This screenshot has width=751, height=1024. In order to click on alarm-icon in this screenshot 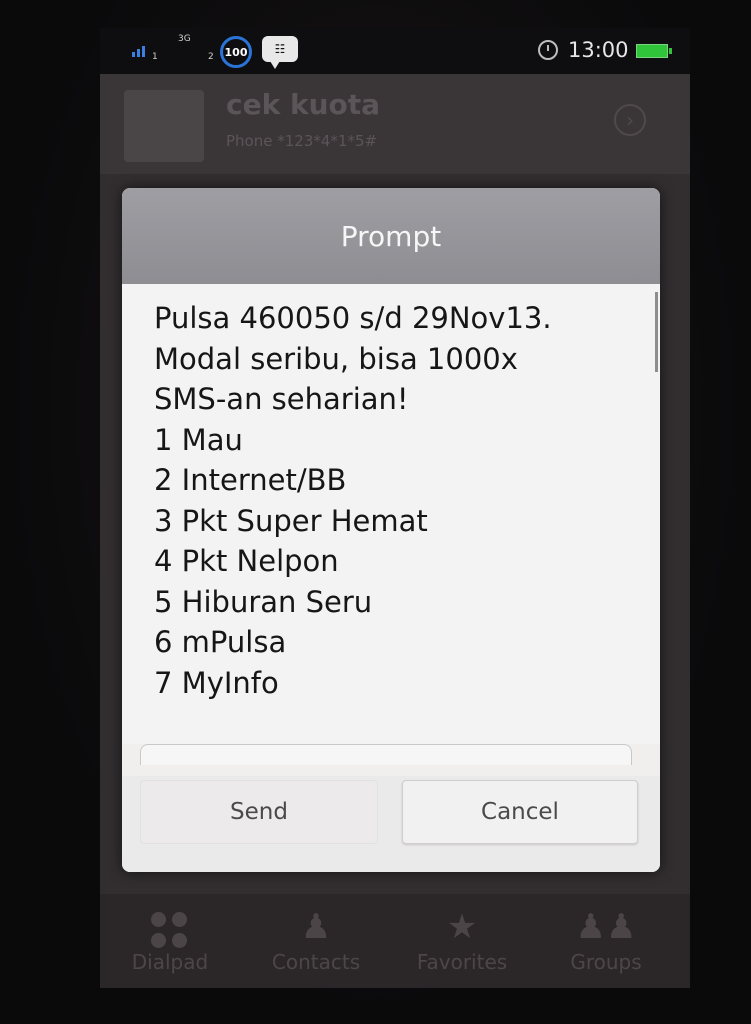, I will do `click(548, 50)`.